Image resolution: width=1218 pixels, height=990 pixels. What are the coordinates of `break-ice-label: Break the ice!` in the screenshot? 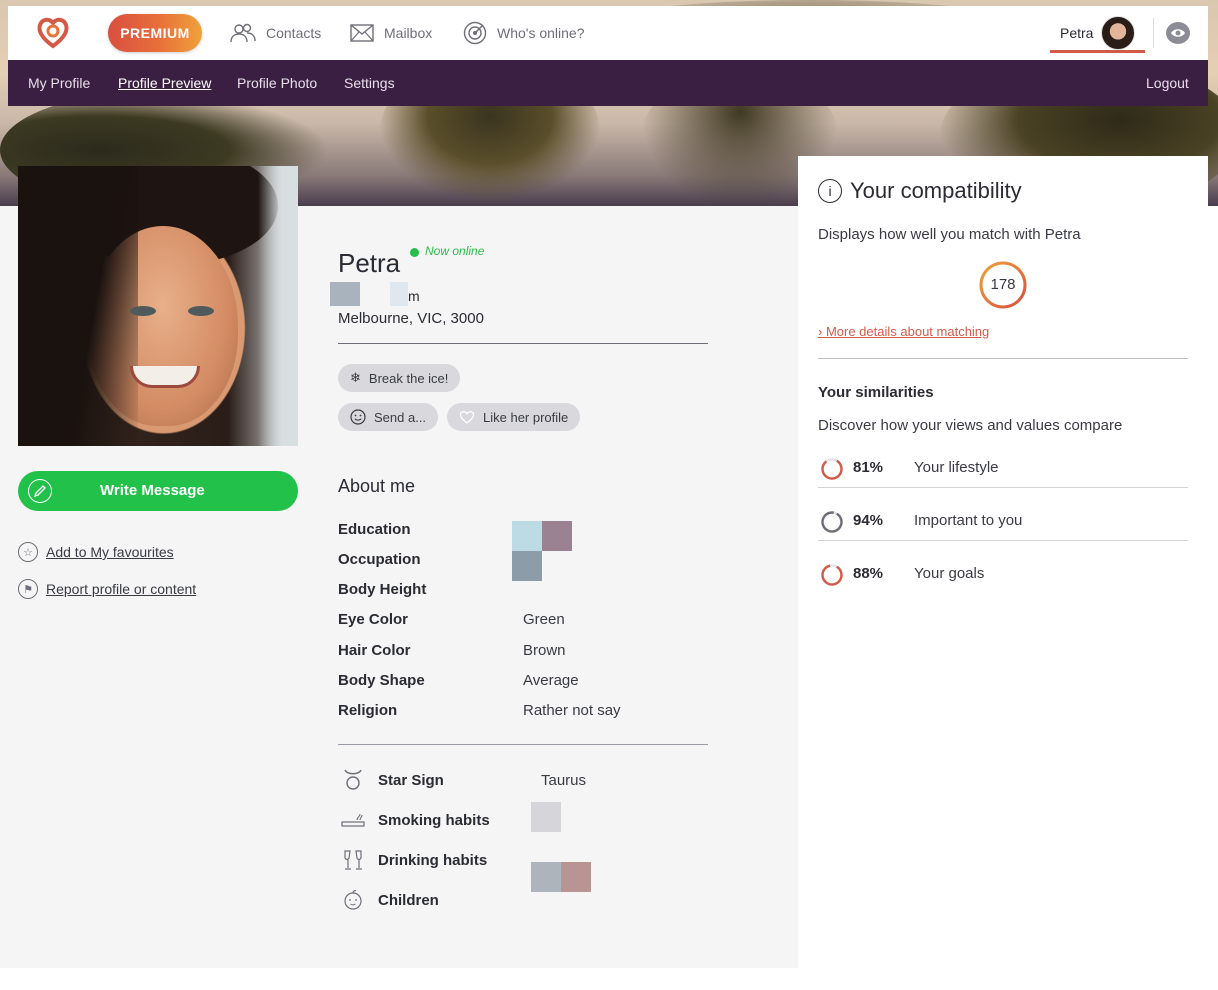 It's located at (408, 378).